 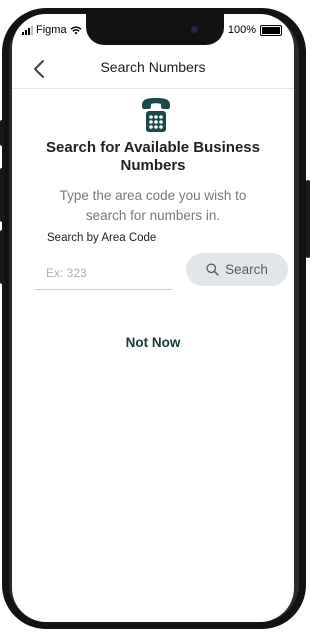 I want to click on carrier-label: Figma, so click(x=51, y=30).